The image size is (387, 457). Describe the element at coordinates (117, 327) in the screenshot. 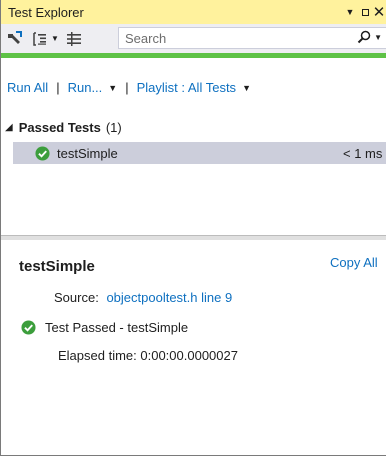

I see `result-text: Test Passed - testSimple` at that location.